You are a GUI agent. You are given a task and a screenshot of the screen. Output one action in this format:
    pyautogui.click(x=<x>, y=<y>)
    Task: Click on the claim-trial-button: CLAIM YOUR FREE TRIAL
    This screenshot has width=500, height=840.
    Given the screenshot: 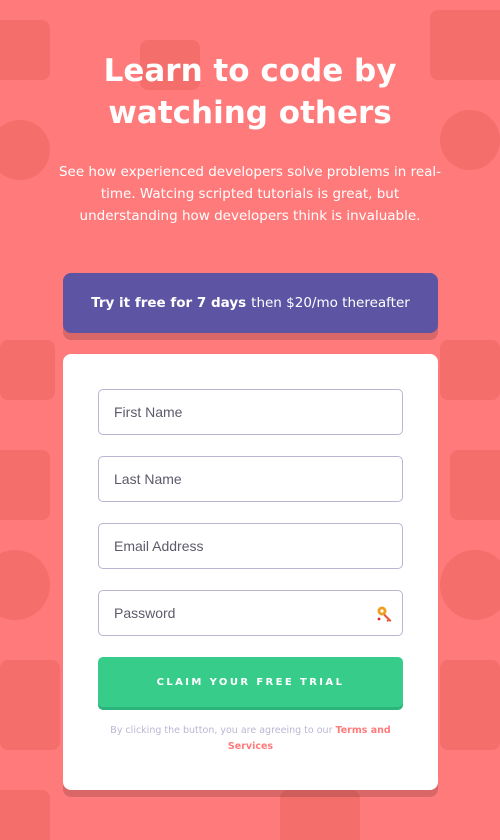 What is the action you would take?
    pyautogui.click(x=250, y=682)
    